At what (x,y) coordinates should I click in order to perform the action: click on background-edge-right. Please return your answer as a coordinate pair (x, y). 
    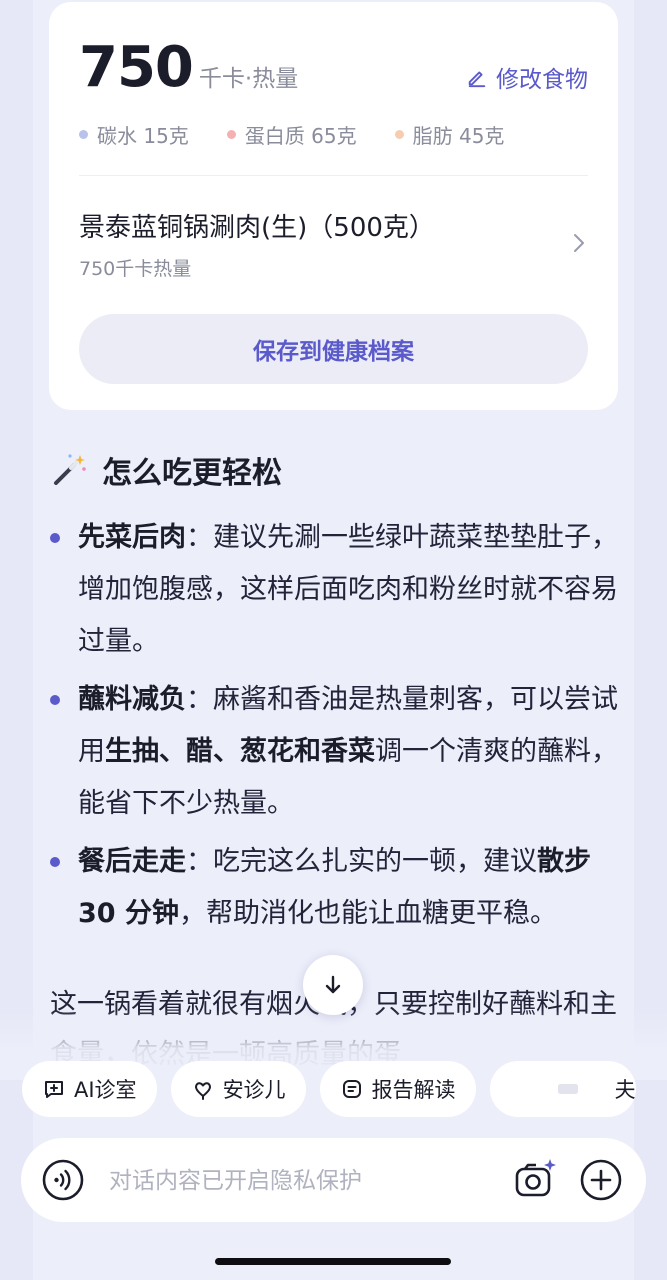
    Looking at the image, I should click on (650, 640).